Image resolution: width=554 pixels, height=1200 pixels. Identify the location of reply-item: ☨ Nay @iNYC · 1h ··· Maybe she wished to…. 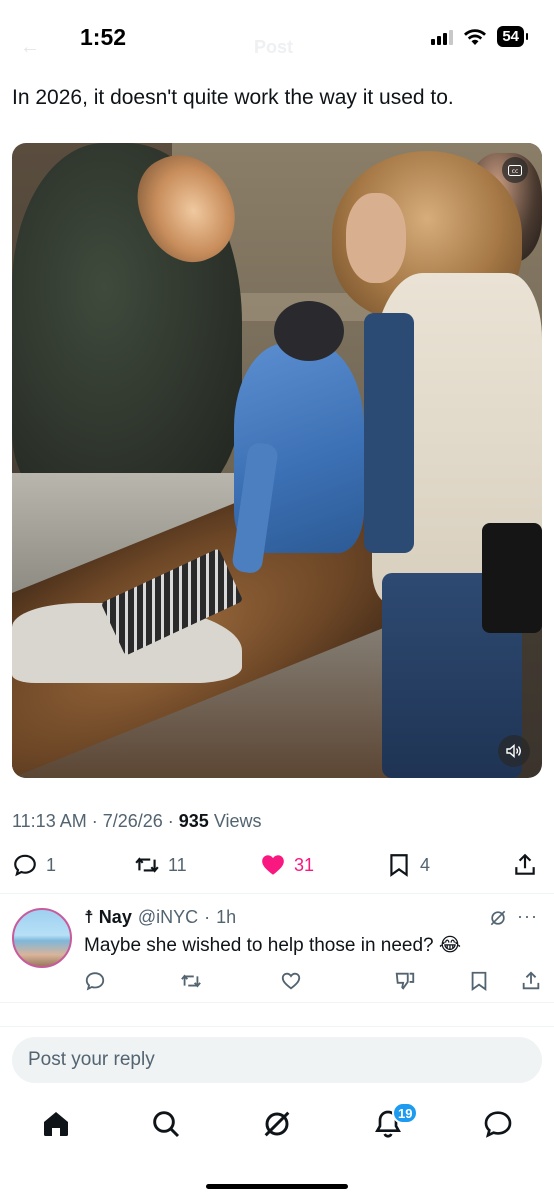
(277, 948).